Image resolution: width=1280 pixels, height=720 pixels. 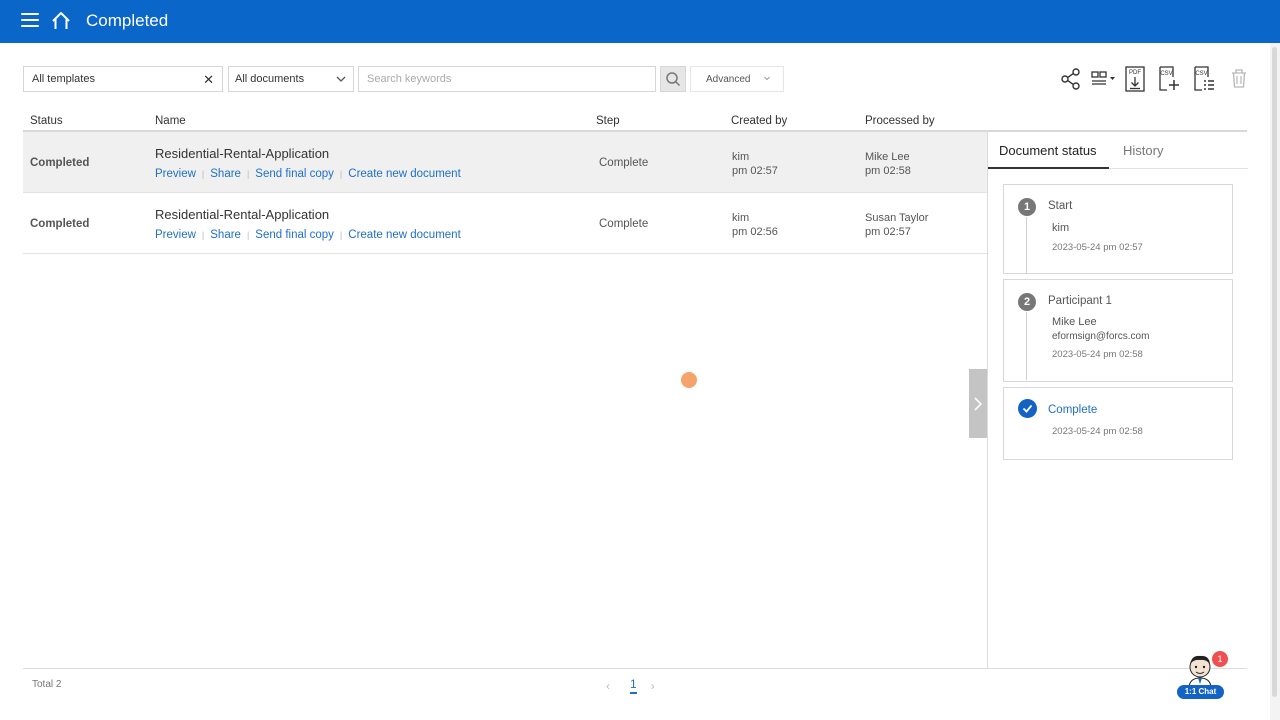 What do you see at coordinates (123, 79) in the screenshot?
I see `template-filter: All templates ✕` at bounding box center [123, 79].